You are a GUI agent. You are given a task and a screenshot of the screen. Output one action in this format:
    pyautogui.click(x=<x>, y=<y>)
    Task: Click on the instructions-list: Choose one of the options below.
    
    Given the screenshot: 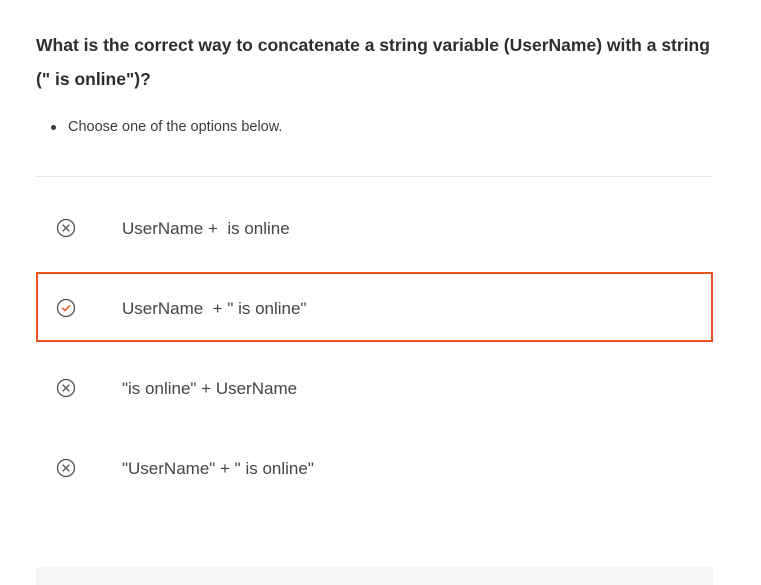 What is the action you would take?
    pyautogui.click(x=159, y=127)
    